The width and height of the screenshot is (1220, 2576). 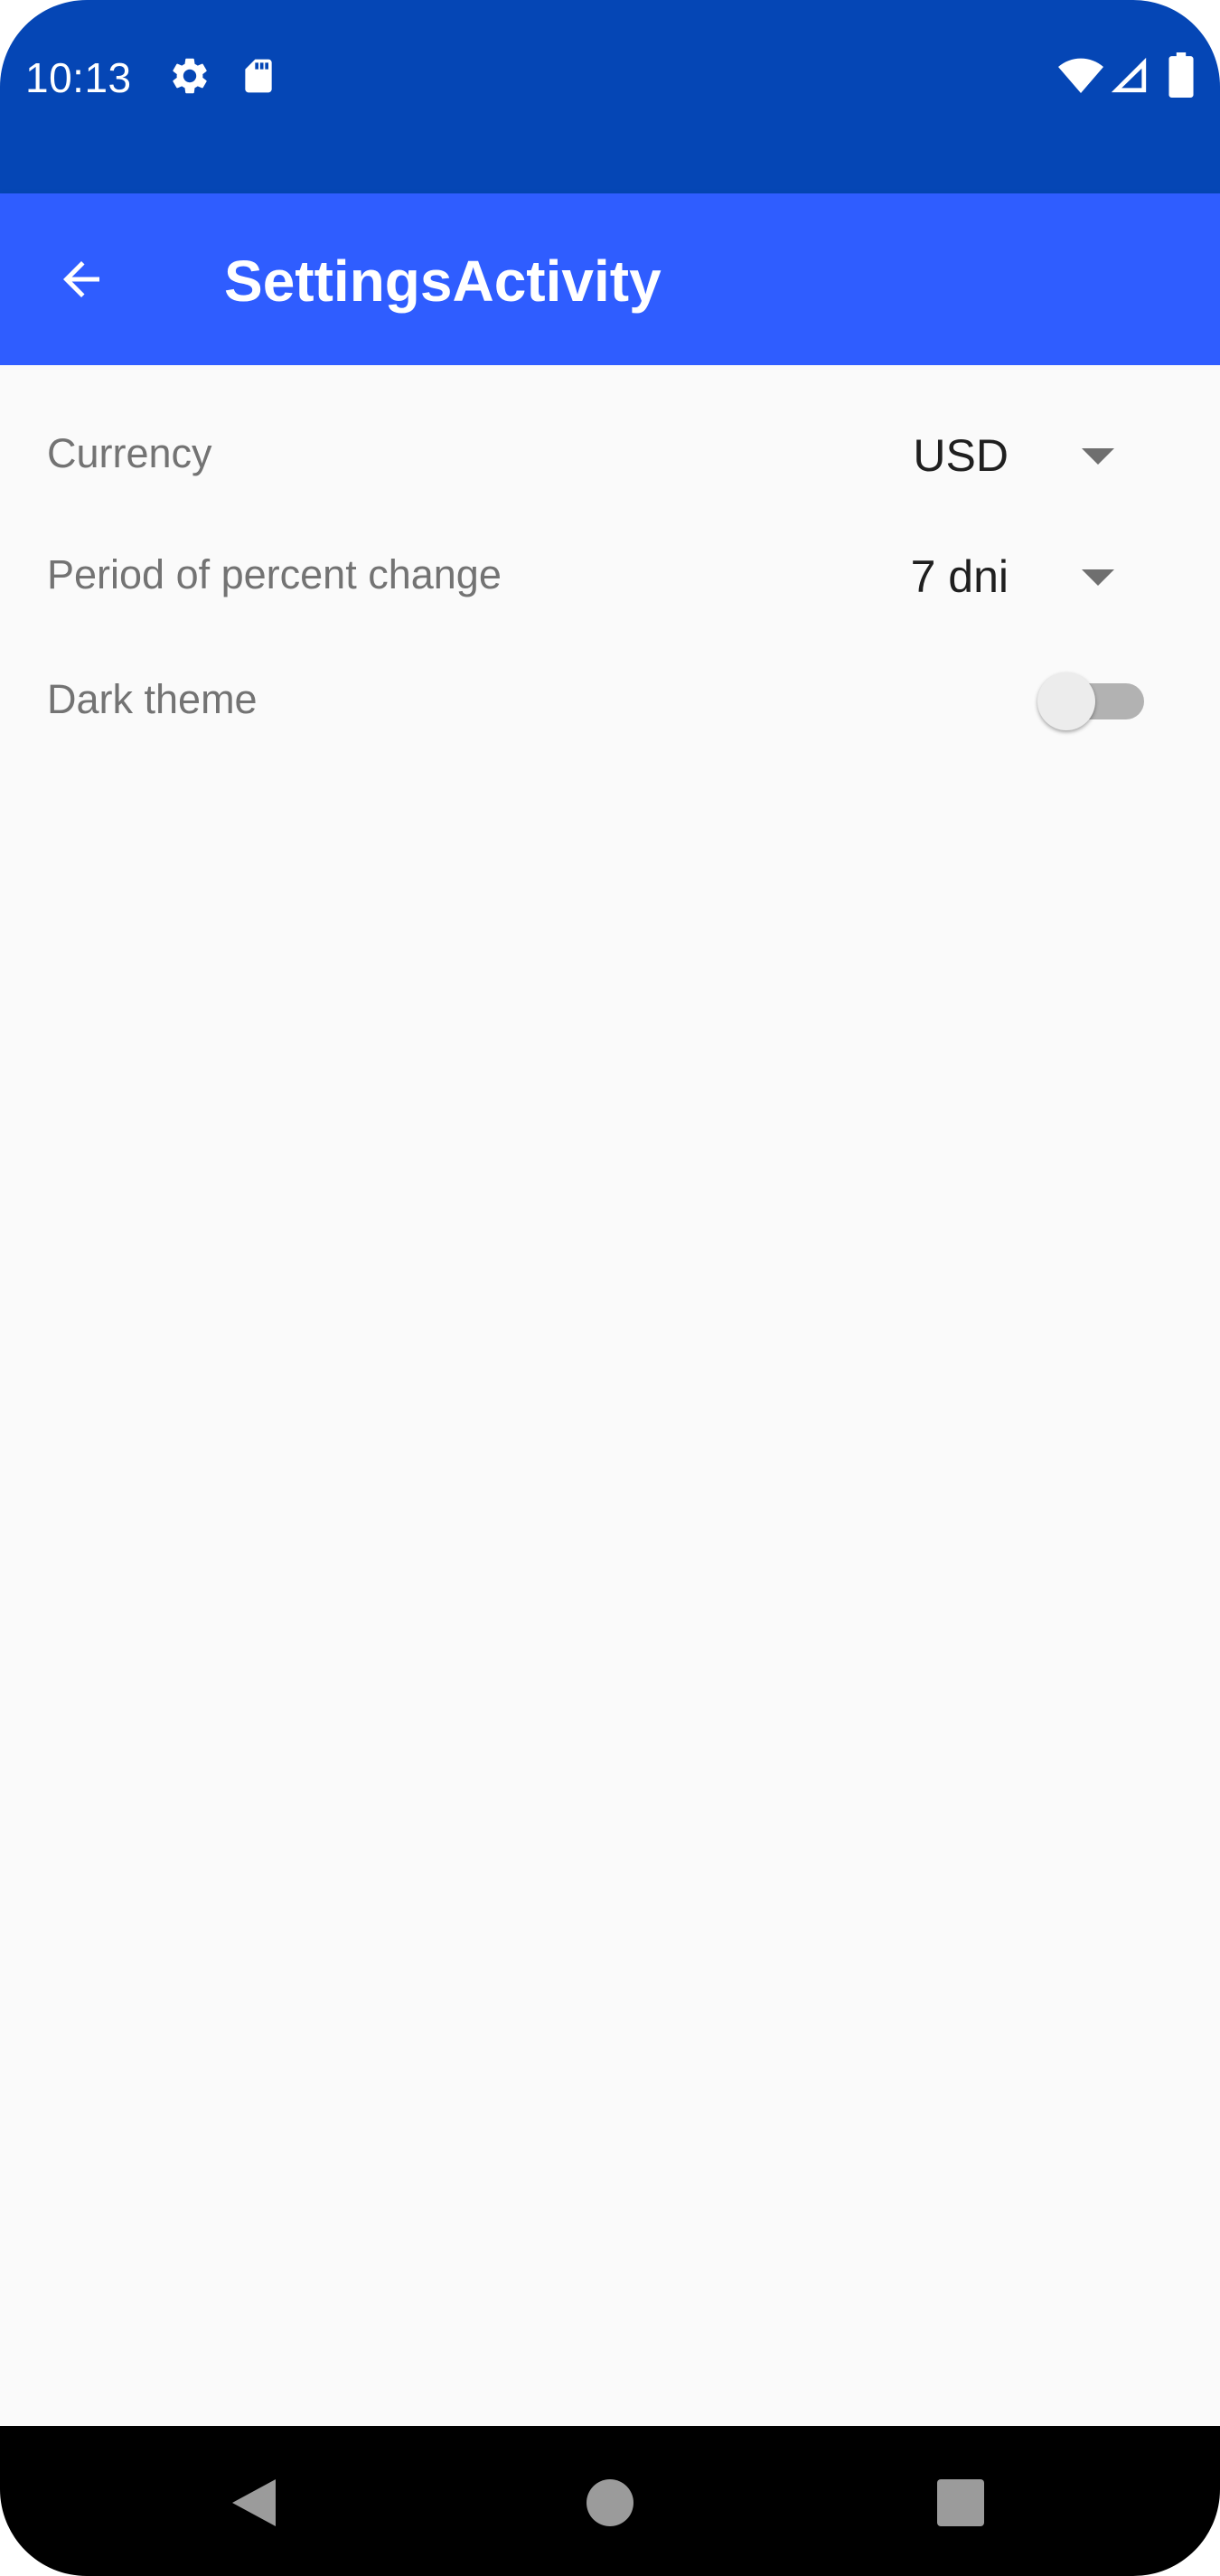 I want to click on arrow-left-icon, so click(x=81, y=279).